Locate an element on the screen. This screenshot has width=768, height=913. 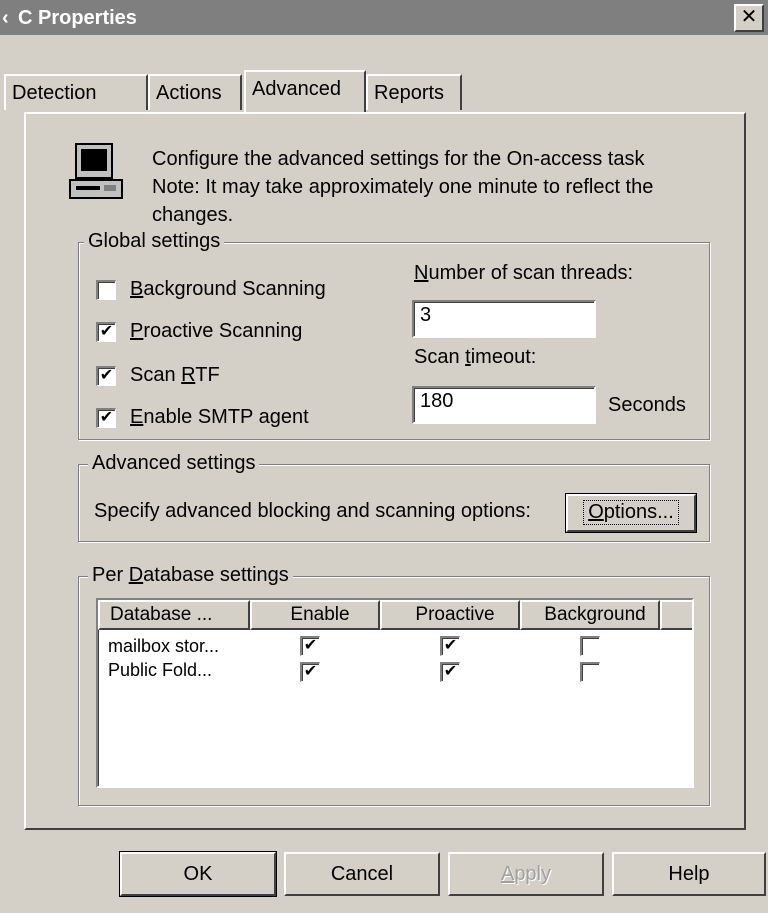
proactive-scanning-checkbox: ✔ is located at coordinates (106, 332).